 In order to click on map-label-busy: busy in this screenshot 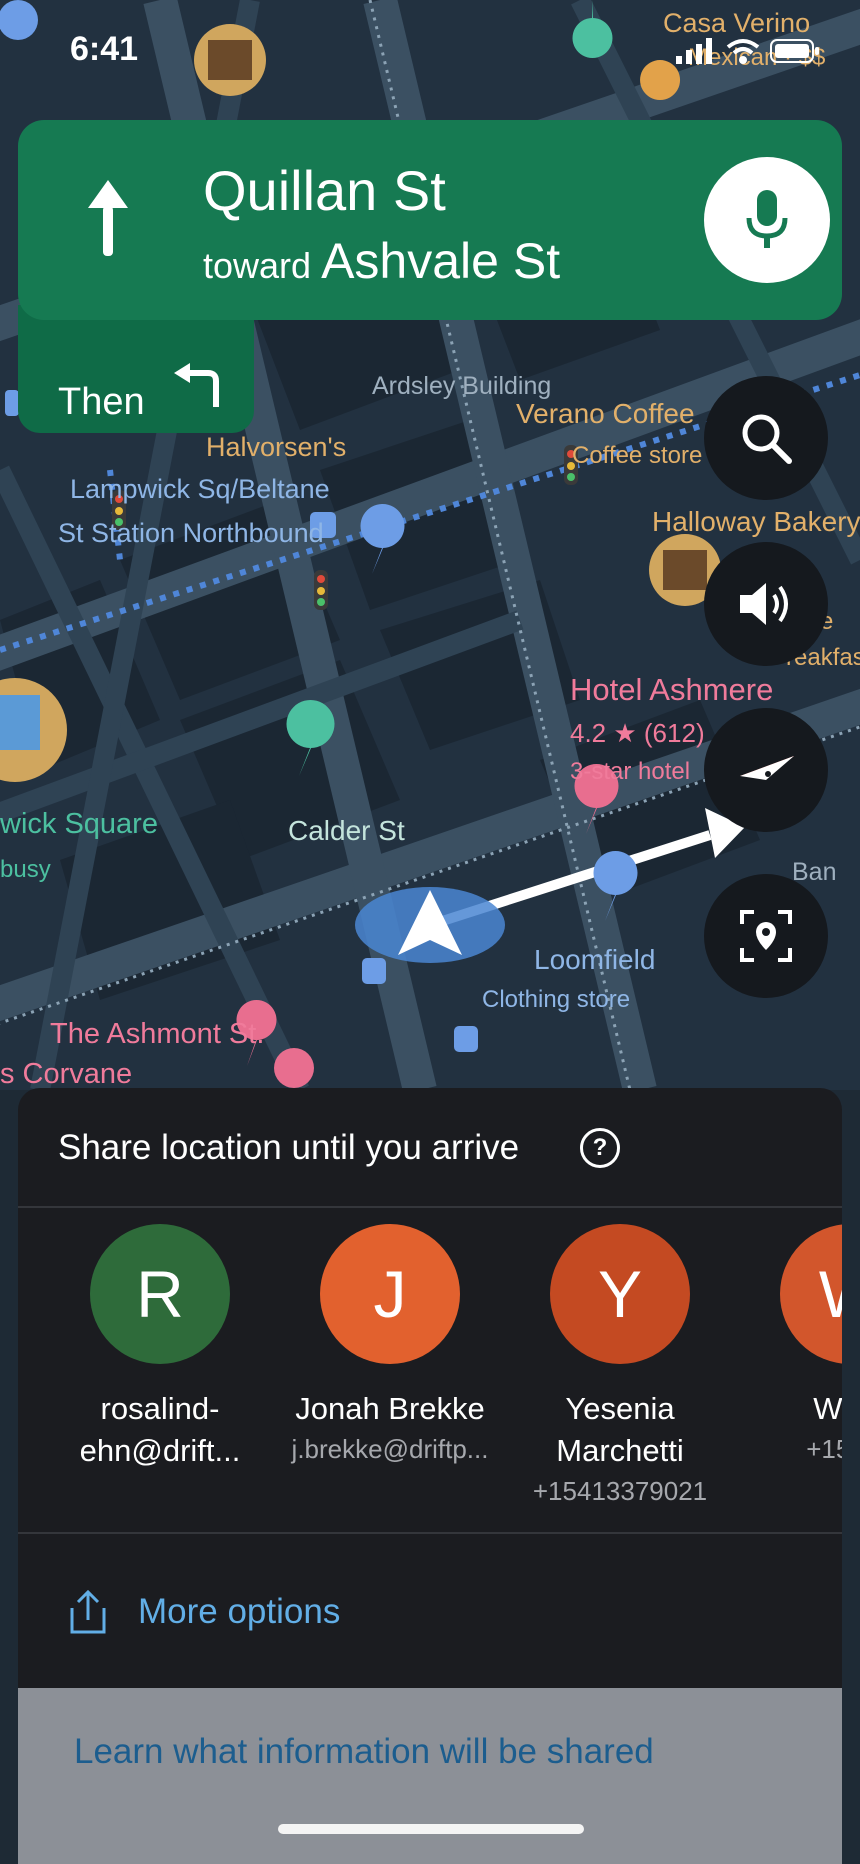, I will do `click(25, 869)`.